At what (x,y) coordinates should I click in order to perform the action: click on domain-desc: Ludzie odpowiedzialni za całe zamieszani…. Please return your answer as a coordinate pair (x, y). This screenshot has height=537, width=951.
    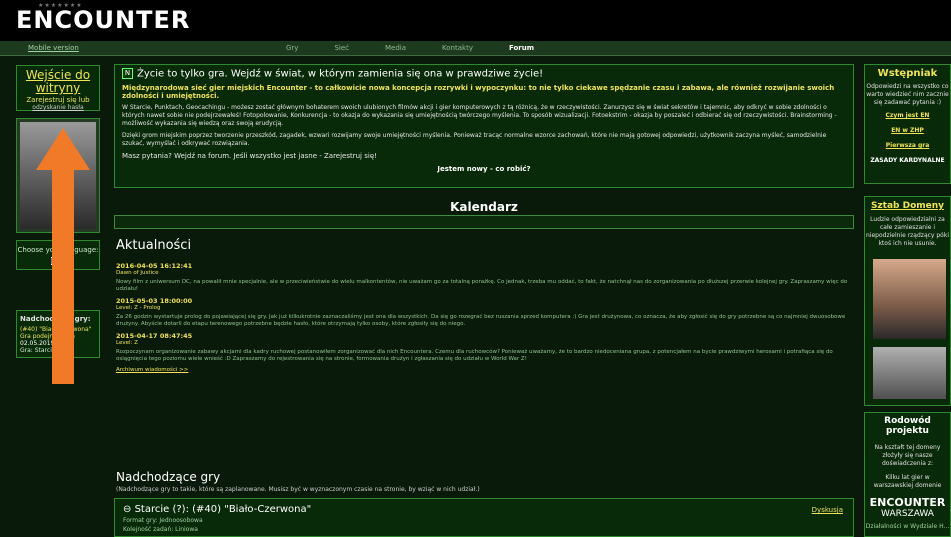
    Looking at the image, I should click on (907, 231).